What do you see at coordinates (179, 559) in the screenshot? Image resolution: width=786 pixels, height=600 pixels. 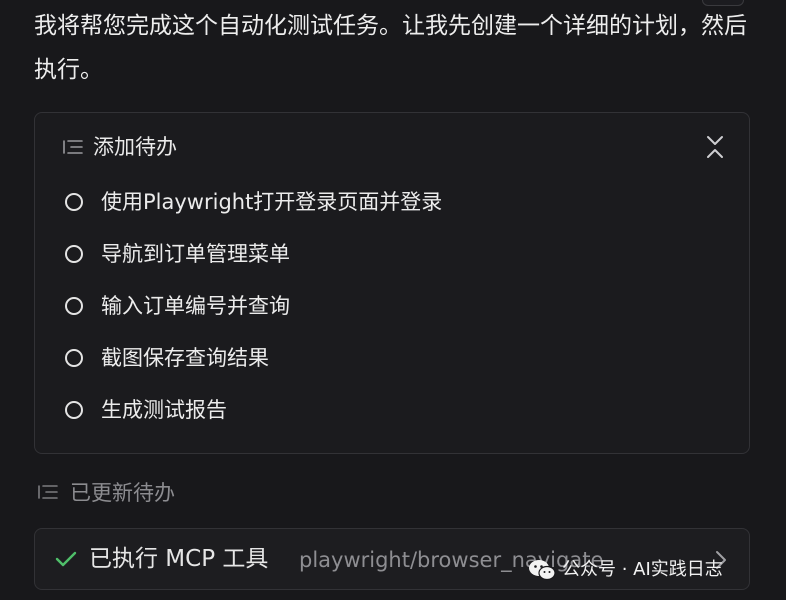 I see `mcp-status-label: 已执行 MCP 工具` at bounding box center [179, 559].